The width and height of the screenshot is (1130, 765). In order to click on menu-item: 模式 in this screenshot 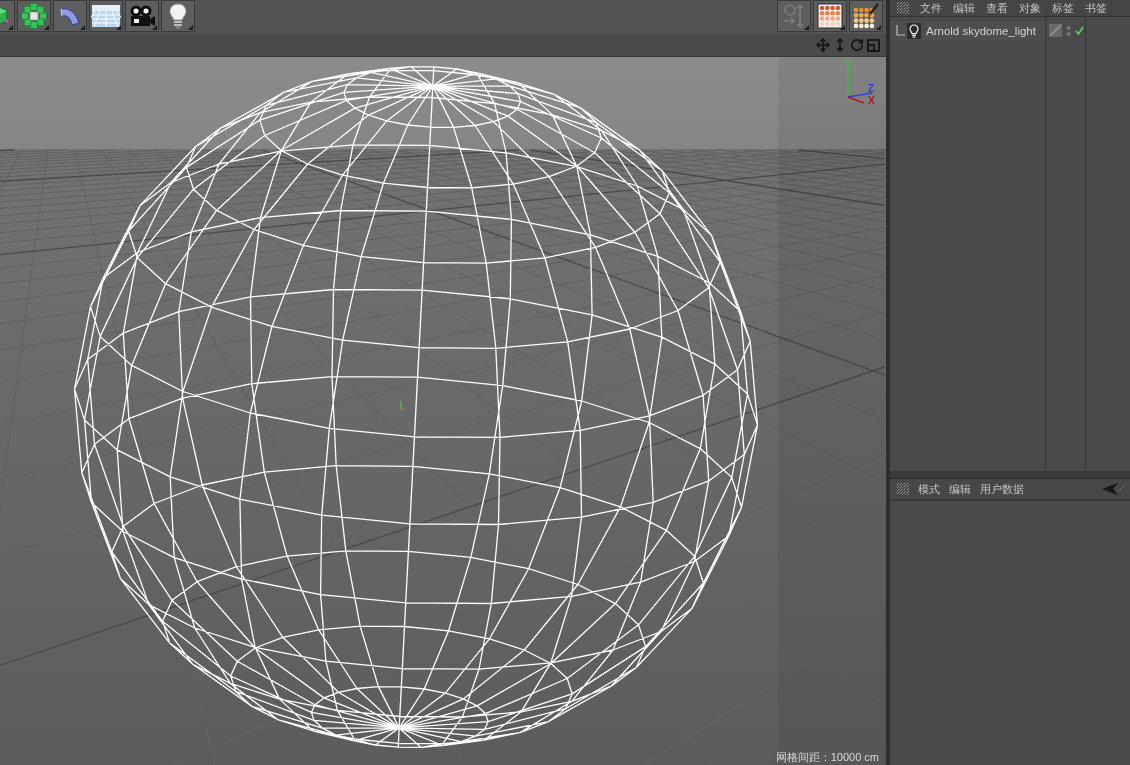, I will do `click(929, 489)`.